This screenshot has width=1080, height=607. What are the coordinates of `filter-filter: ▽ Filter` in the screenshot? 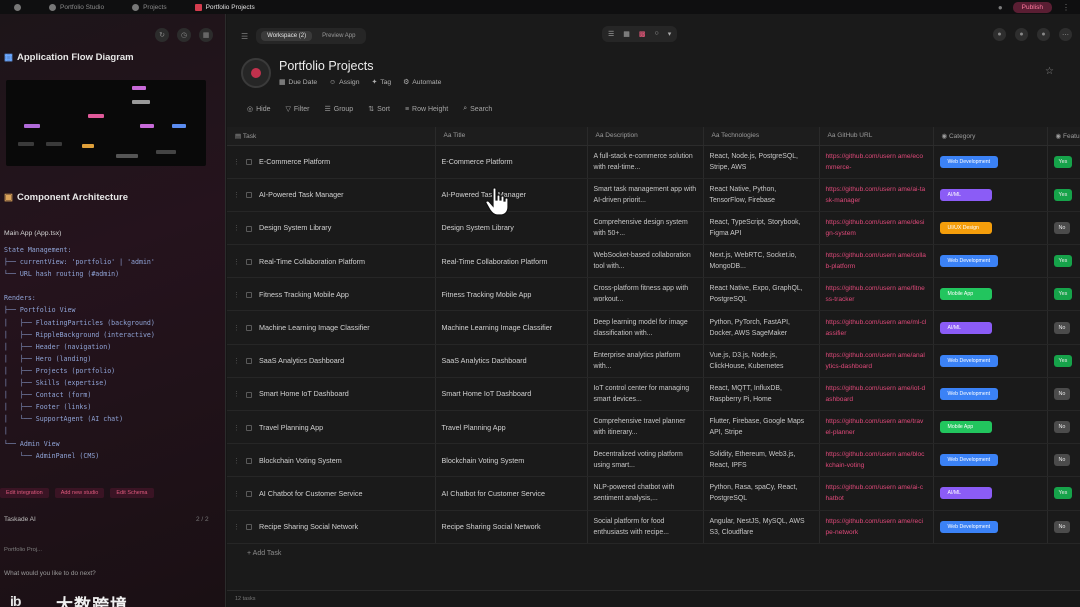 It's located at (298, 109).